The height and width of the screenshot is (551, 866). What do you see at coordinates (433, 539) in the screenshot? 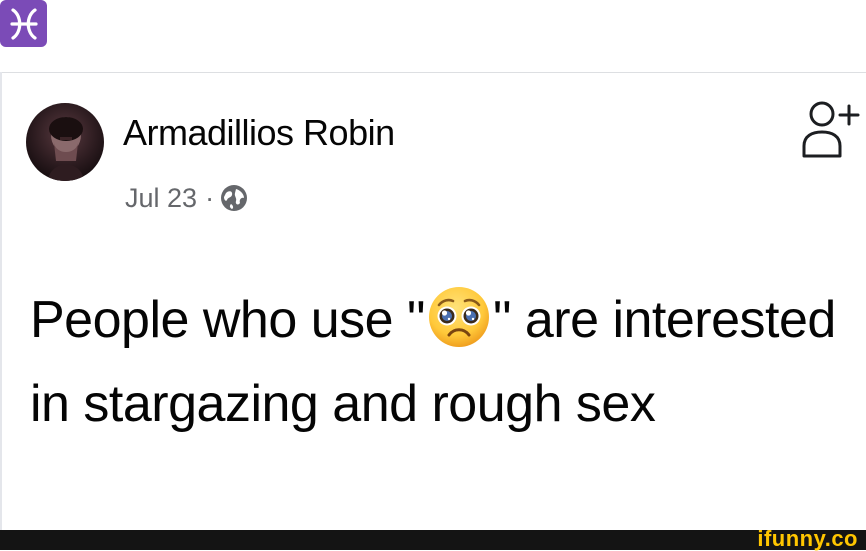
I see `footer-bar: ifunny.co` at bounding box center [433, 539].